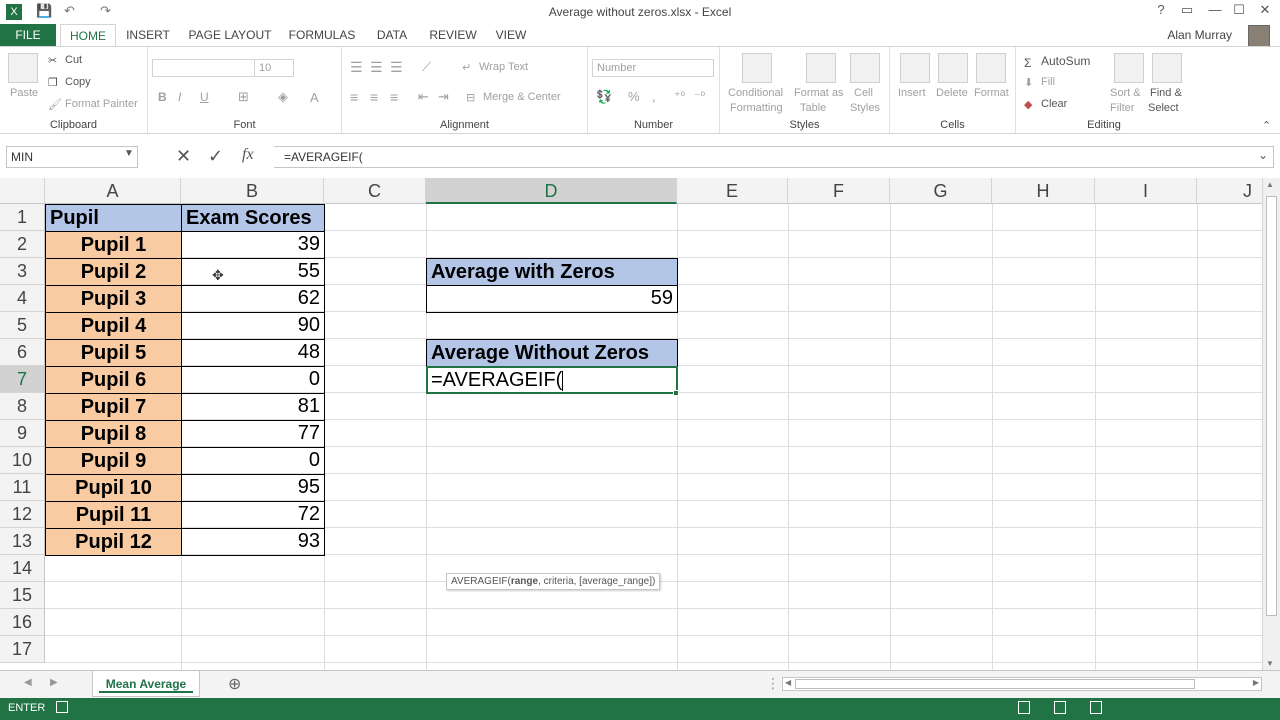 The image size is (1280, 720). What do you see at coordinates (248, 155) in the screenshot?
I see `insert-function-button: fx` at bounding box center [248, 155].